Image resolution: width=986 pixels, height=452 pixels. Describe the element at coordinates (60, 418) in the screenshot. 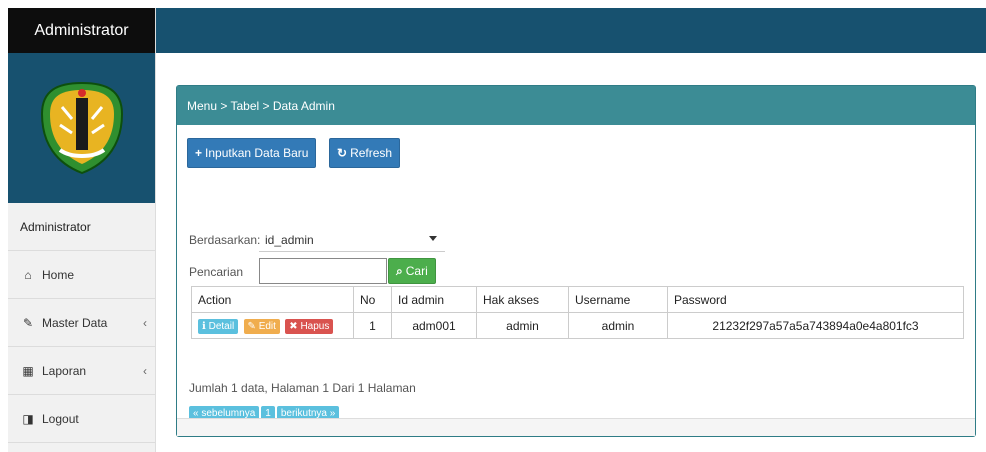

I see `sidebar-item-label: Logout` at that location.